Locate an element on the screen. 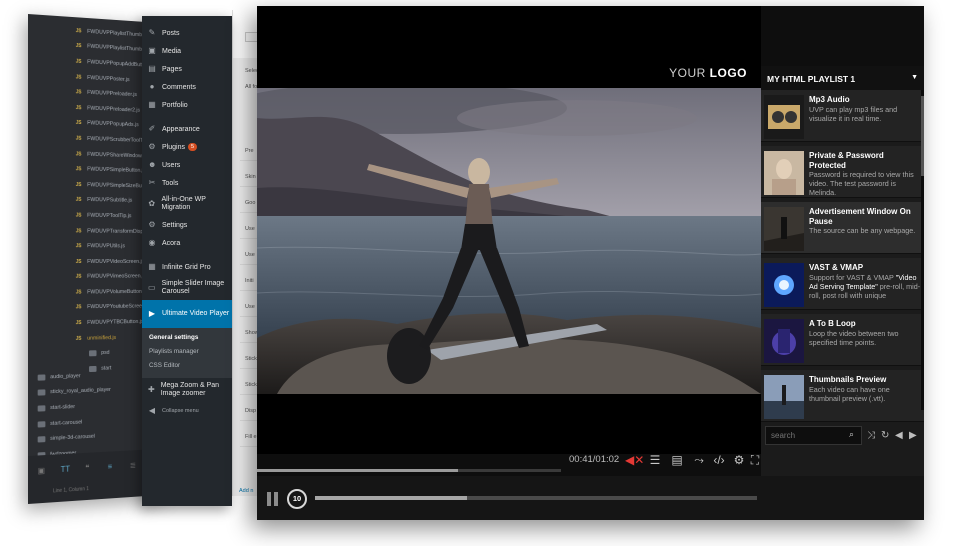  editor-folder-name: psd is located at coordinates (105, 353).